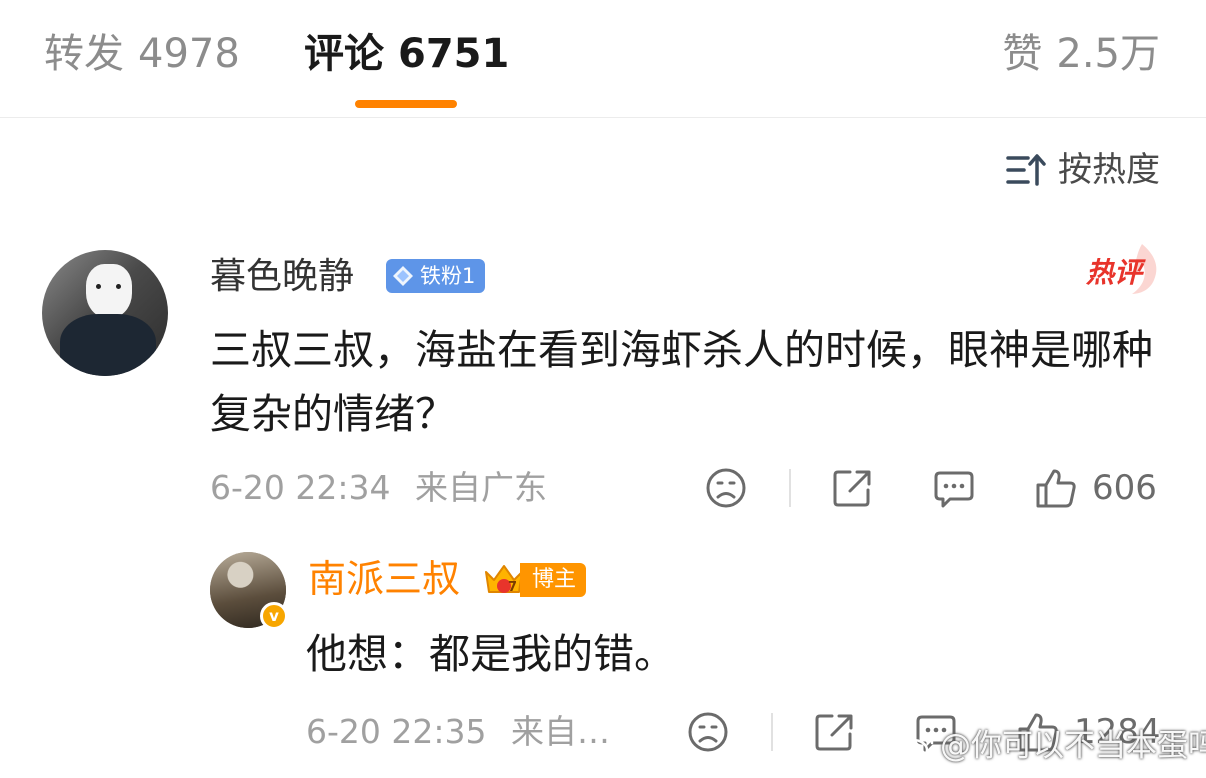  What do you see at coordinates (681, 382) in the screenshot?
I see `comment-text: 三叔三叔，海盐在看到海虾杀人的时候，眼神是哪种复杂的情绪？` at bounding box center [681, 382].